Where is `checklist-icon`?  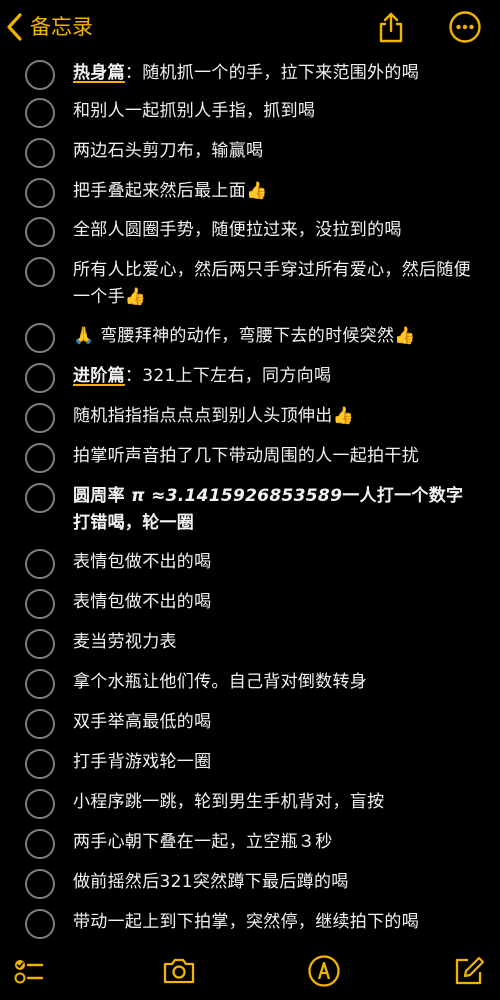 checklist-icon is located at coordinates (29, 971).